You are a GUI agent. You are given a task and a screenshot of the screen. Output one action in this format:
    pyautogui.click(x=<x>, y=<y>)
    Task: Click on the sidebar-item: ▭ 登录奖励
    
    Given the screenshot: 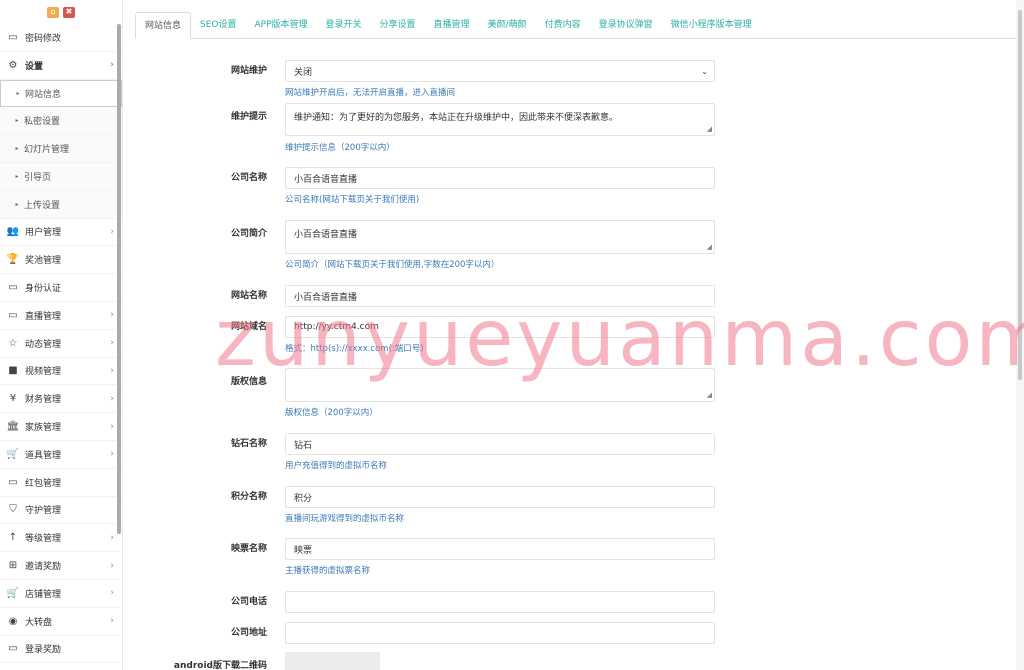 What is the action you would take?
    pyautogui.click(x=61, y=650)
    